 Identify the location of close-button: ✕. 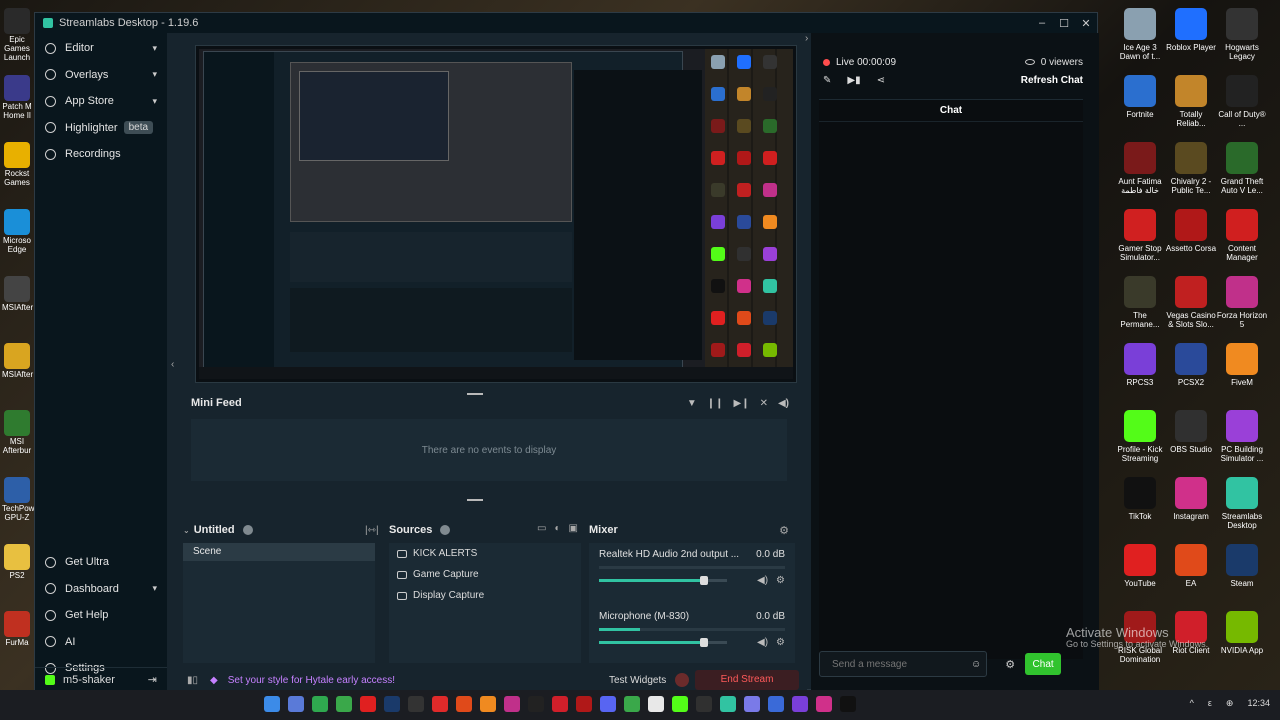
(1086, 23).